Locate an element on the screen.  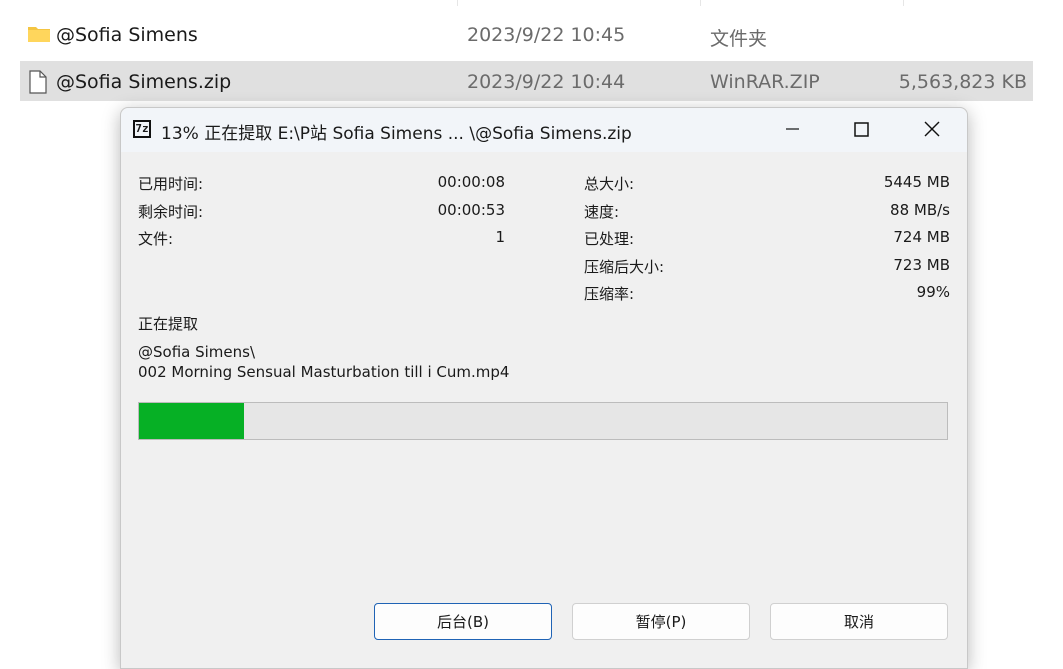
minimize-button is located at coordinates (792, 130).